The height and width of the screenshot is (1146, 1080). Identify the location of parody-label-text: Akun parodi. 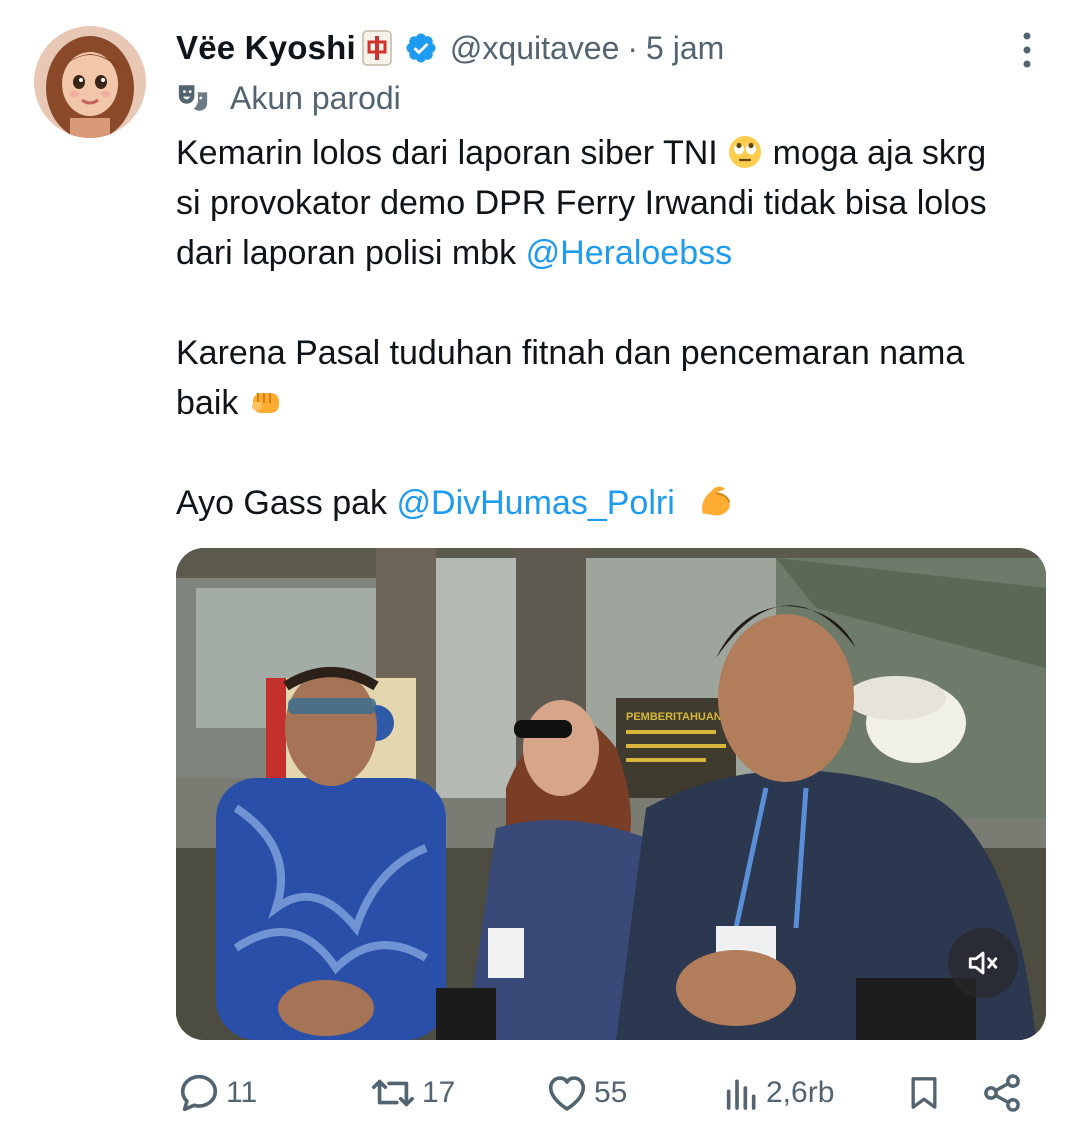
(315, 97).